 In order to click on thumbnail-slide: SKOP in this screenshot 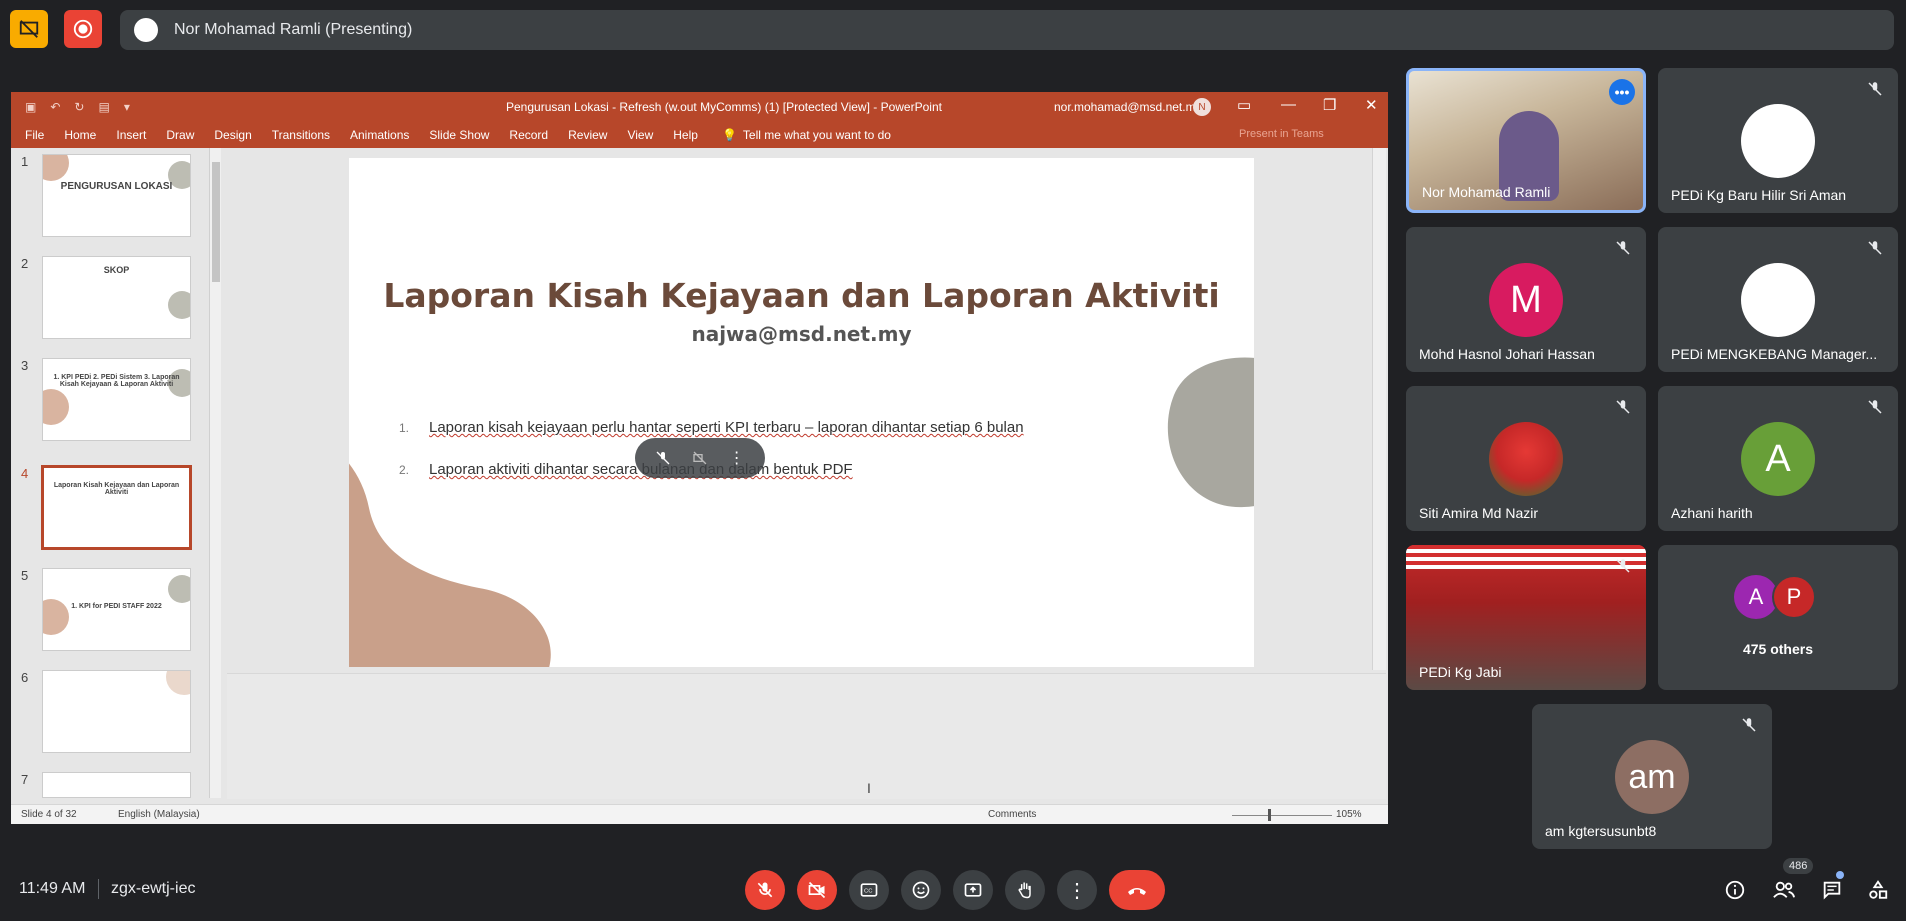, I will do `click(116, 297)`.